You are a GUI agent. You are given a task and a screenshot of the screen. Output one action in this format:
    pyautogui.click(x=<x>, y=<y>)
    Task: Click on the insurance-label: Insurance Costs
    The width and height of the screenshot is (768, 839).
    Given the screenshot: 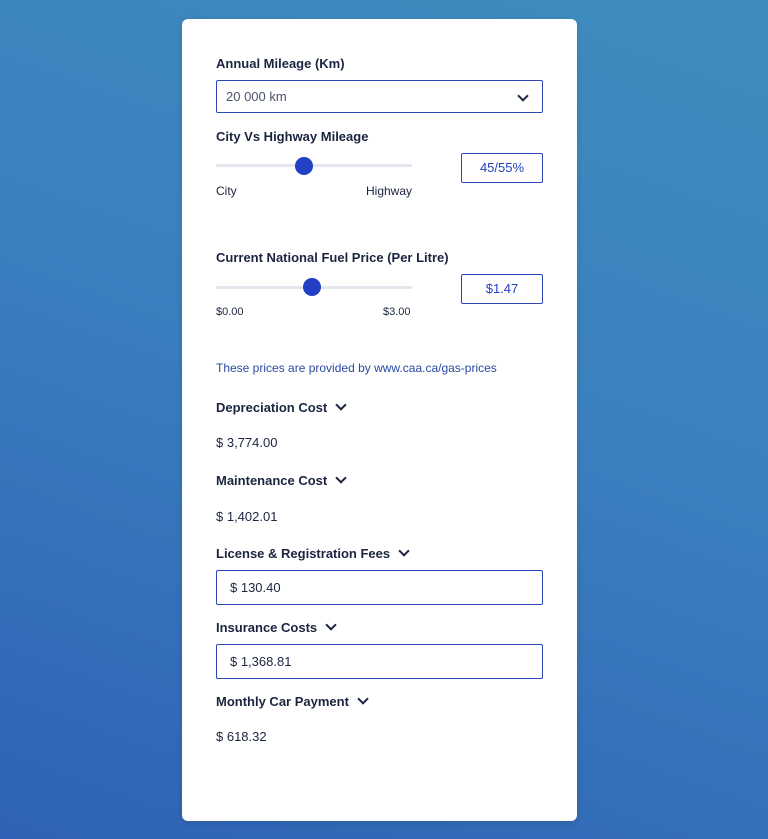 What is the action you would take?
    pyautogui.click(x=267, y=627)
    